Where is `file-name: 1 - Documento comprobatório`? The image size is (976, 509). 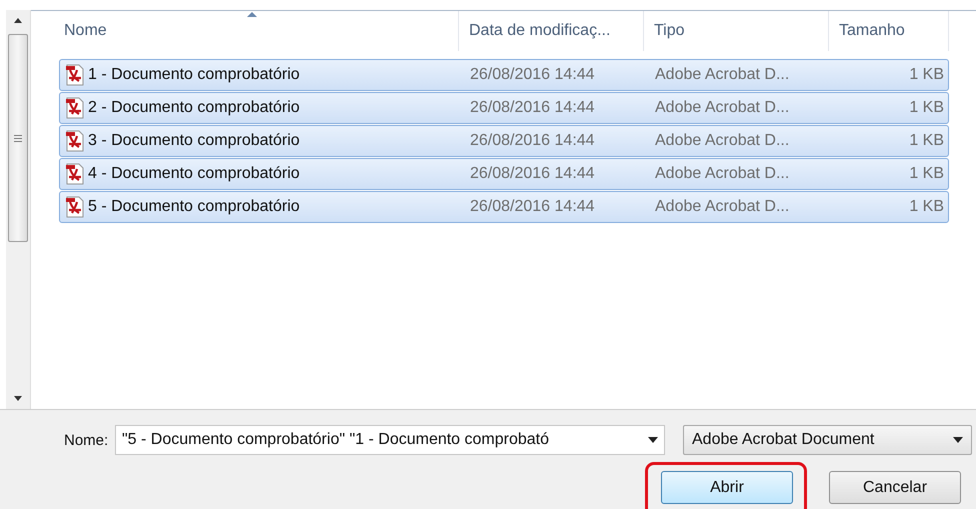 file-name: 1 - Documento comprobatório is located at coordinates (194, 75).